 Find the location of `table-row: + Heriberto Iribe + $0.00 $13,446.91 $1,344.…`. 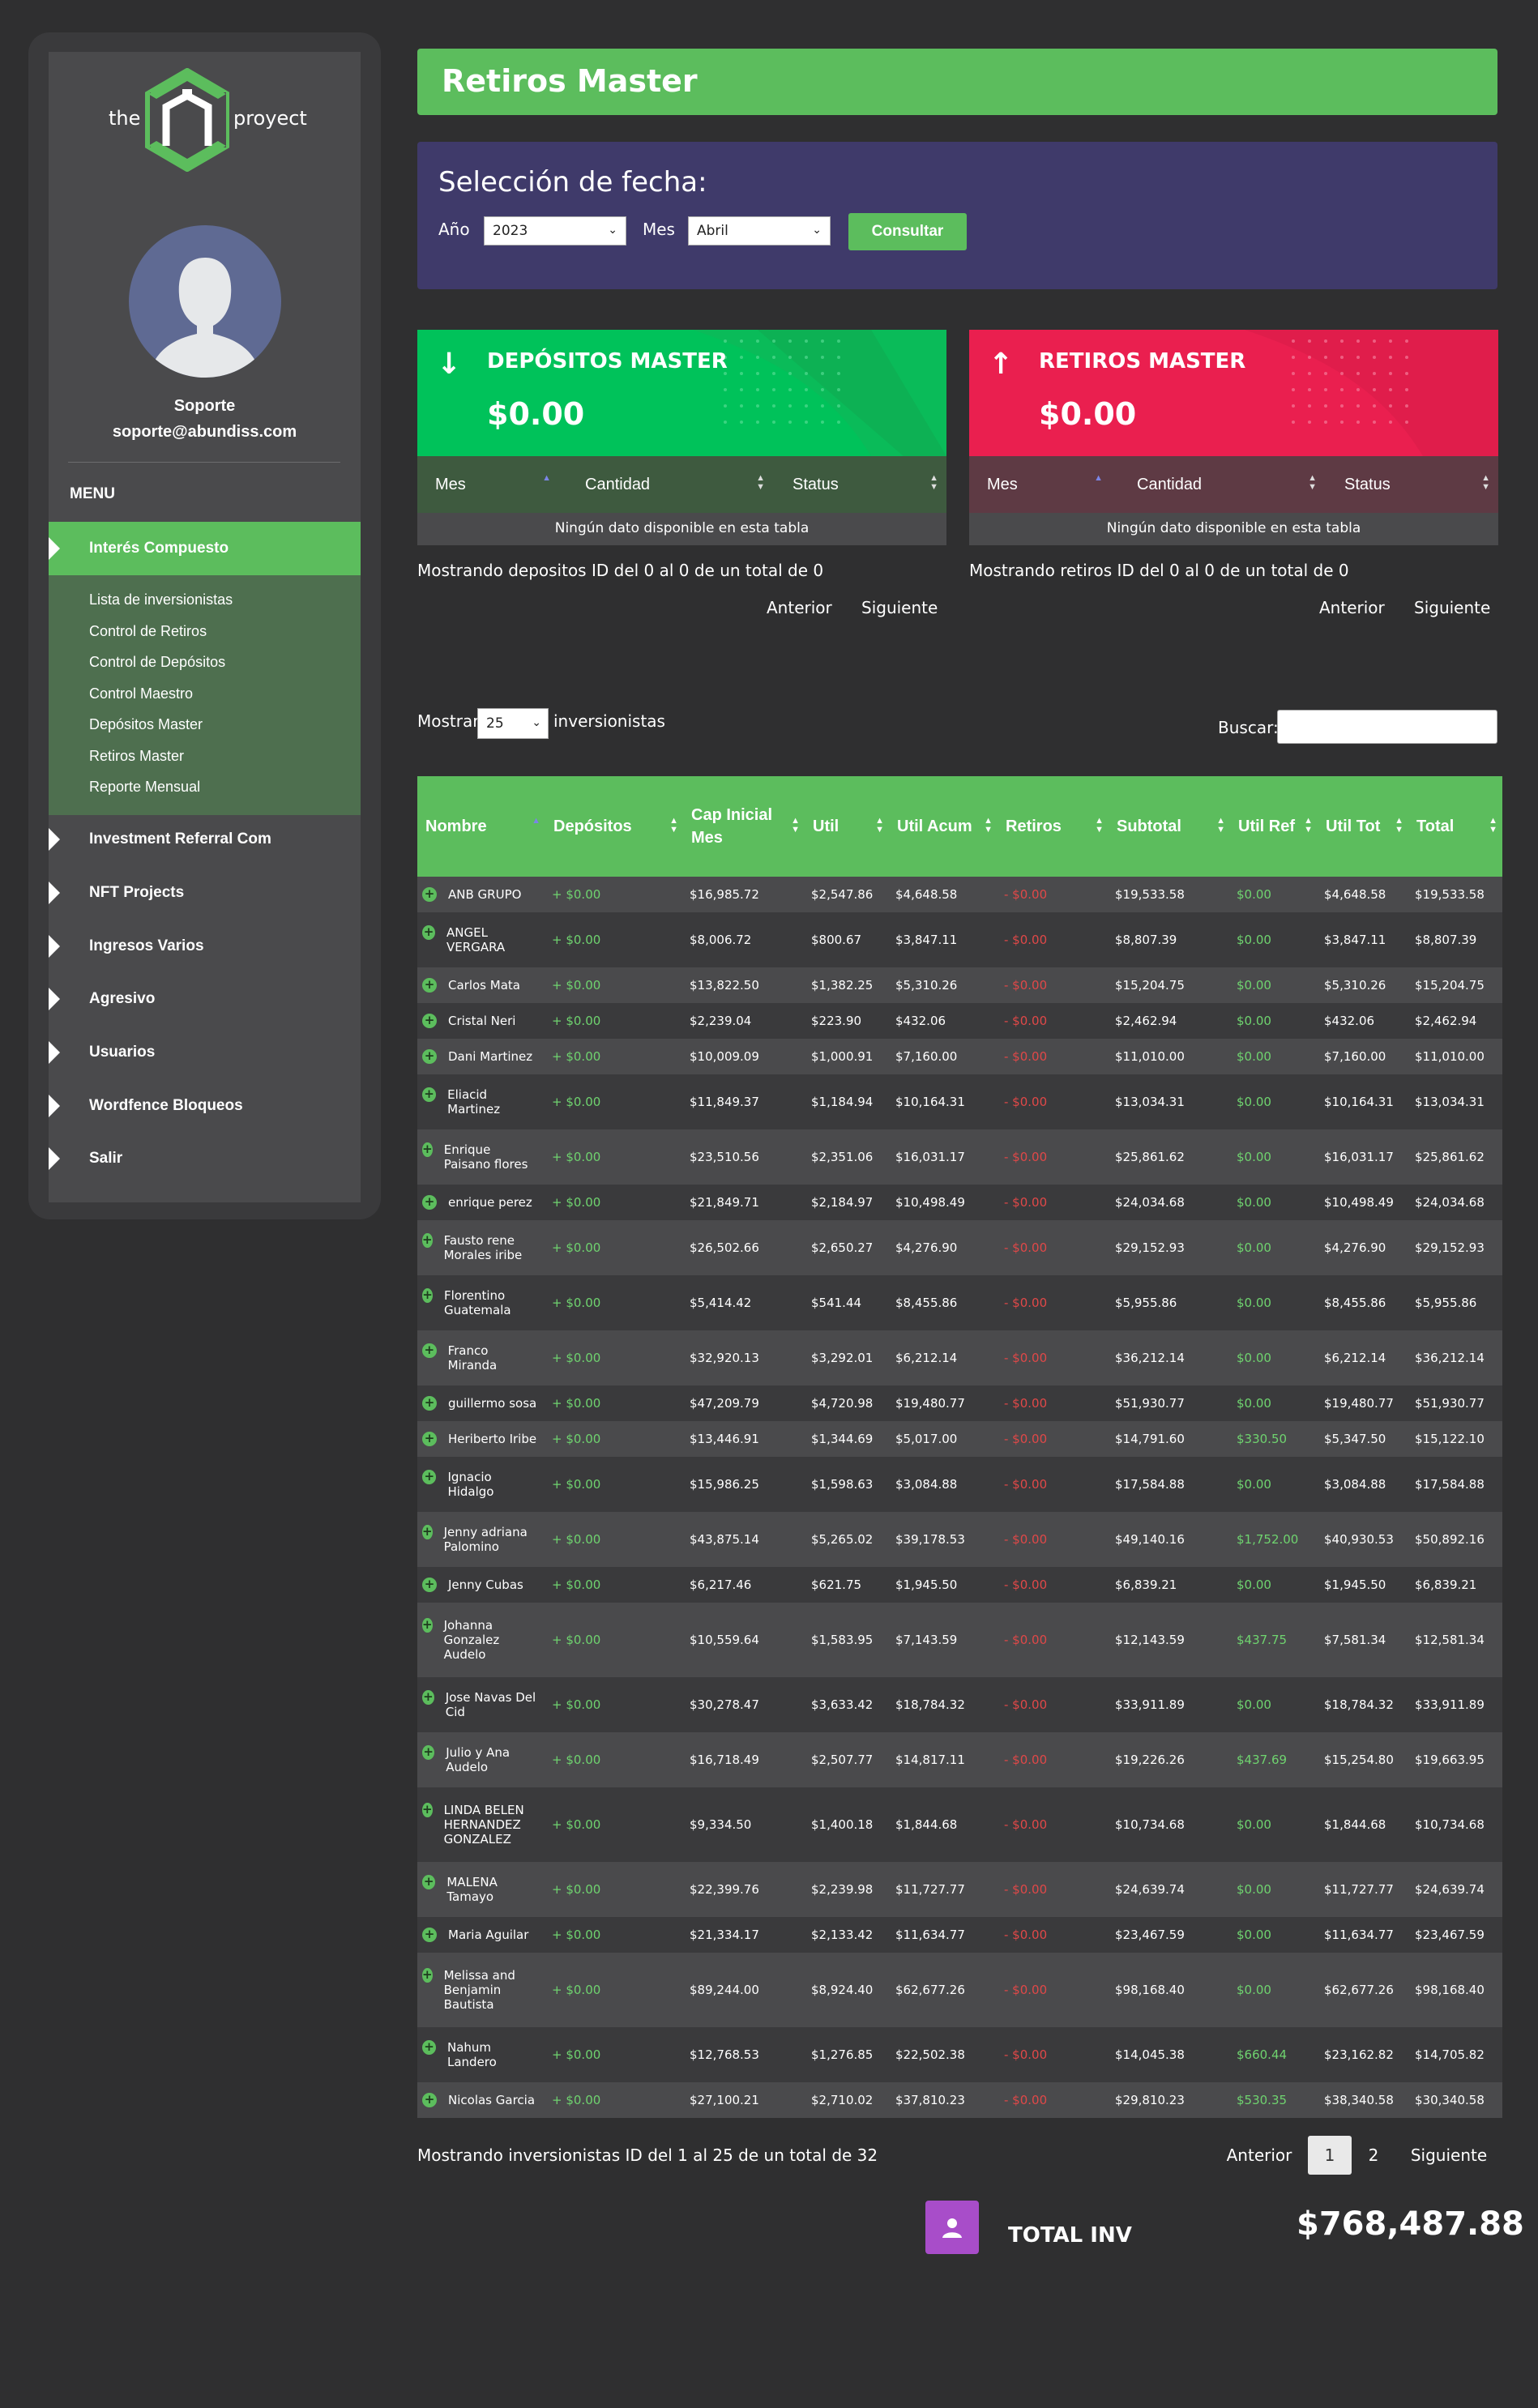

table-row: + Heriberto Iribe + $0.00 $13,446.91 $1,344.… is located at coordinates (959, 1439).